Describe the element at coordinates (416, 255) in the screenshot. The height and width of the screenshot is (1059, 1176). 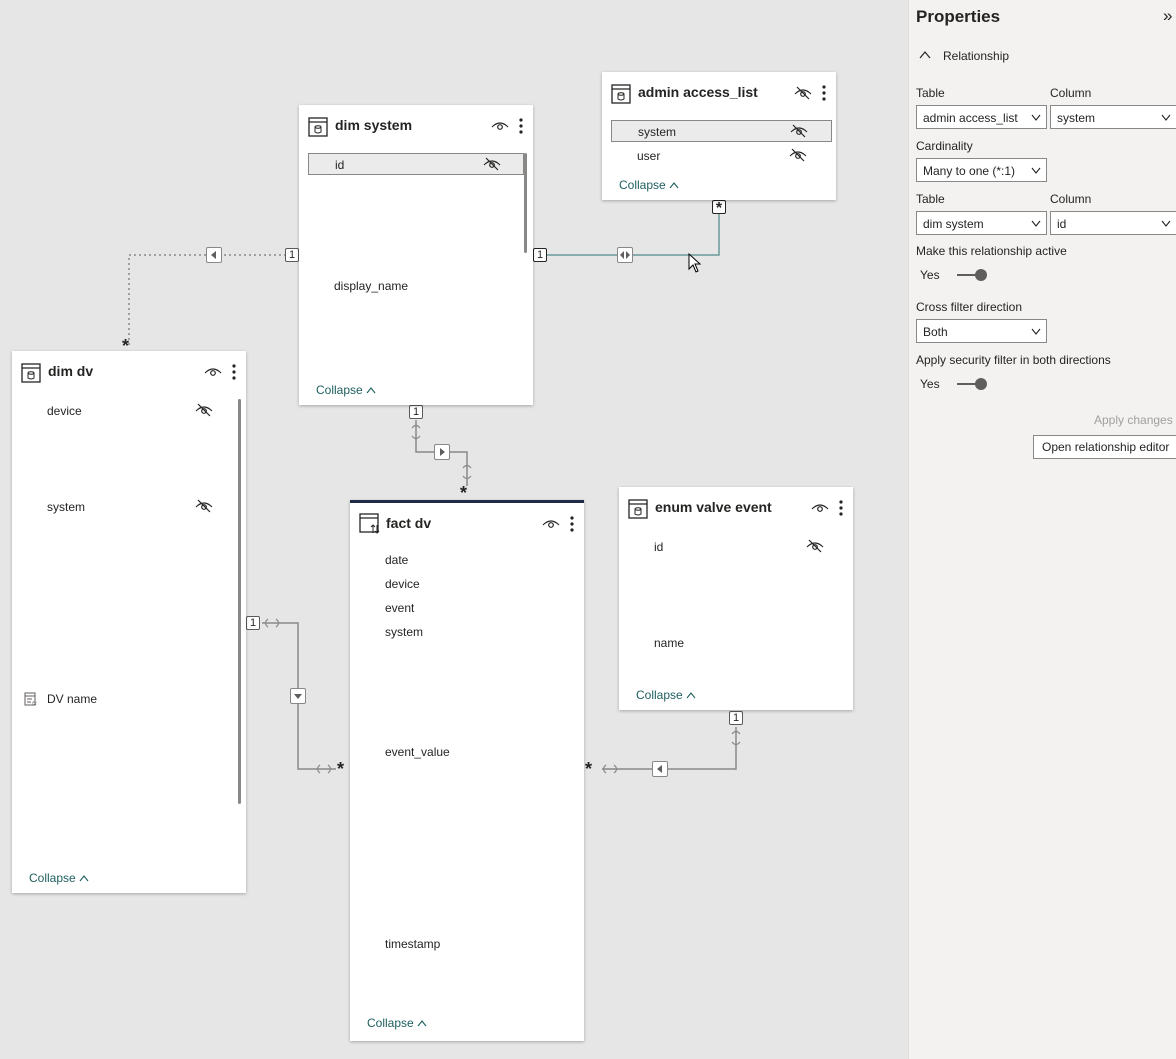
I see `table-card-dim-system: dim system id display_name Collapse` at that location.